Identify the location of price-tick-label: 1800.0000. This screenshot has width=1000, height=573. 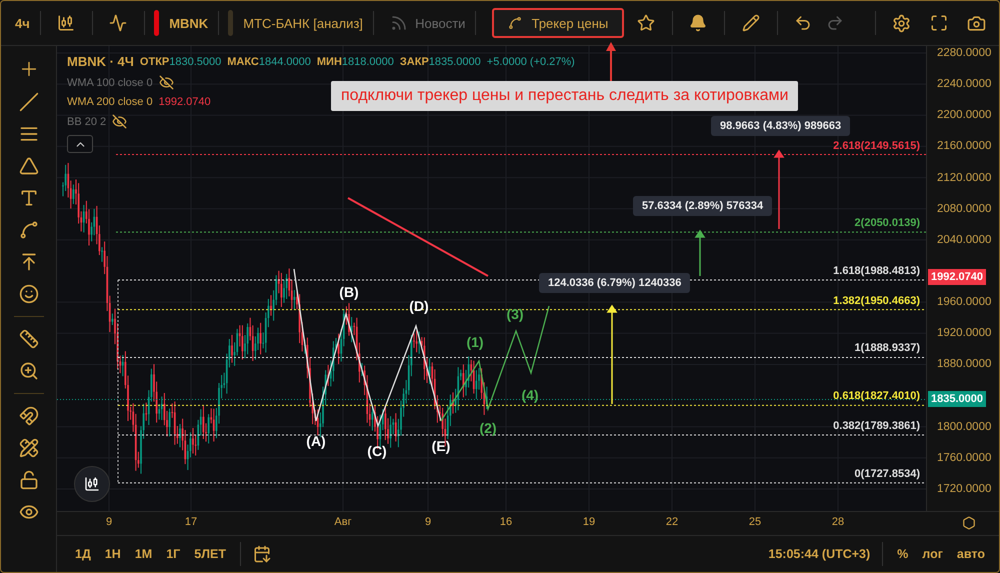
(964, 426).